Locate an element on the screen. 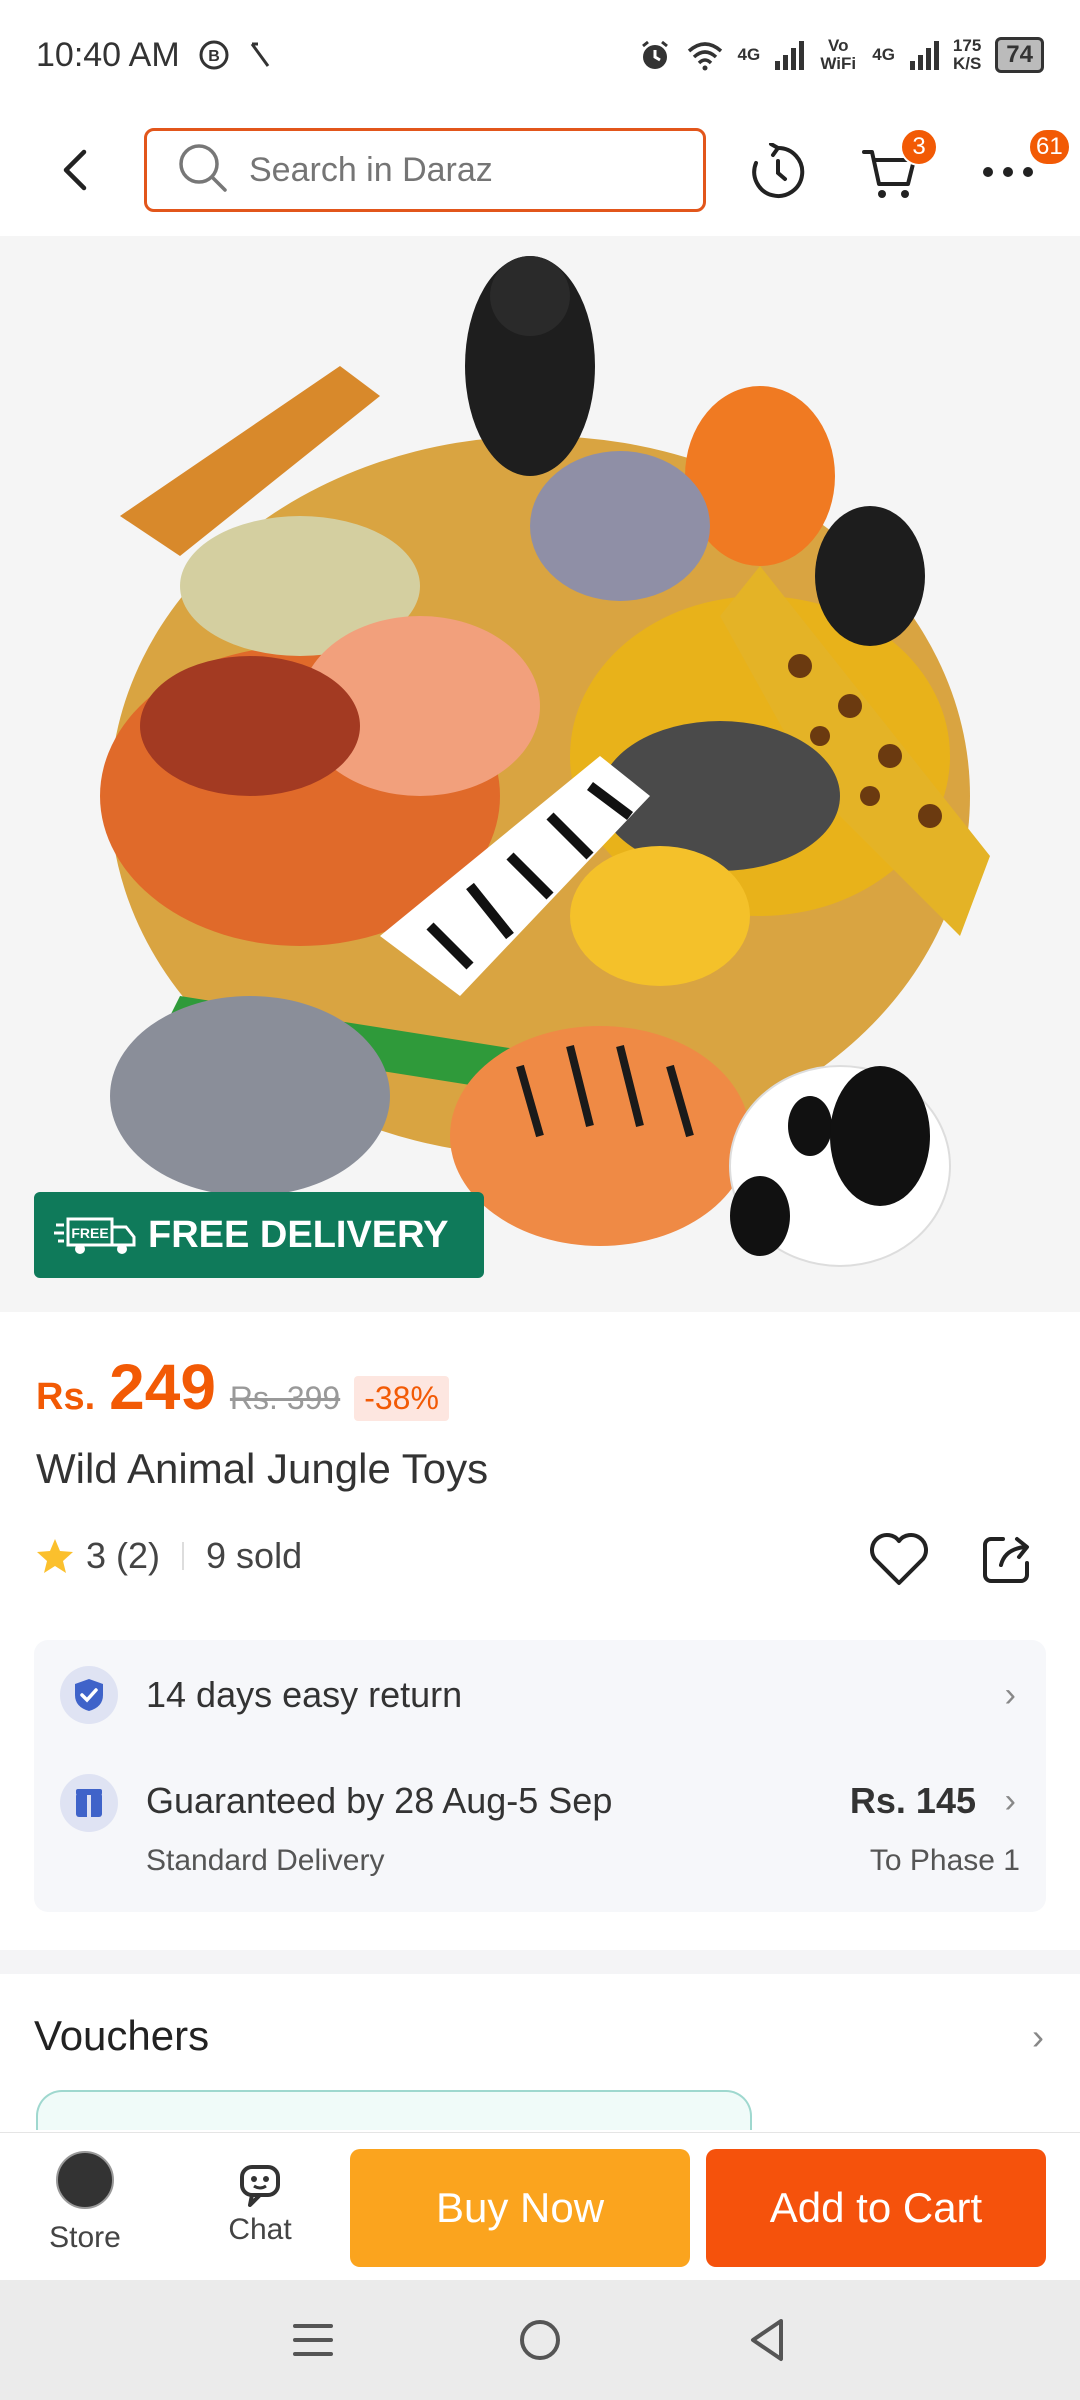 The width and height of the screenshot is (1080, 2400). delivery-box-icon is located at coordinates (89, 1803).